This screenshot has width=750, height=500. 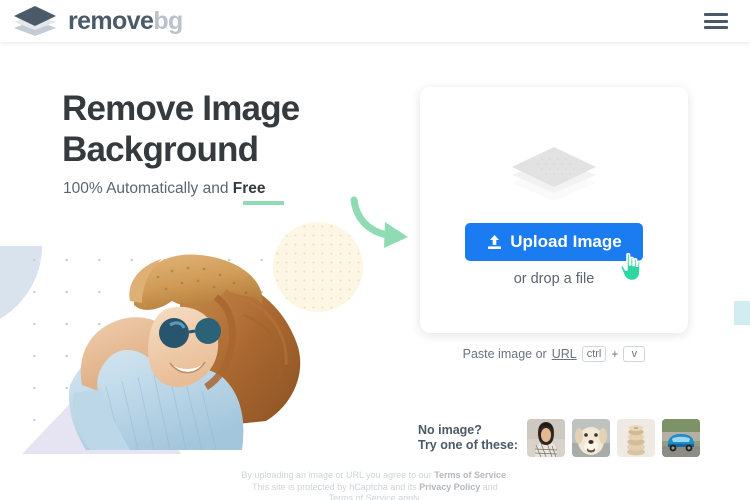 What do you see at coordinates (594, 354) in the screenshot?
I see `key-ctrl: ctrl` at bounding box center [594, 354].